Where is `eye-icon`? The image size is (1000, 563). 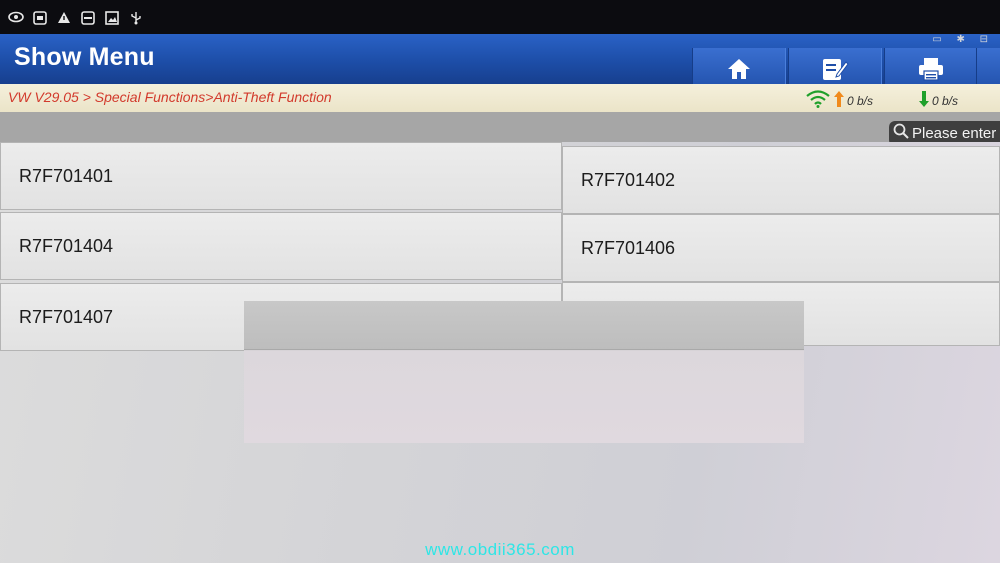
eye-icon is located at coordinates (16, 18).